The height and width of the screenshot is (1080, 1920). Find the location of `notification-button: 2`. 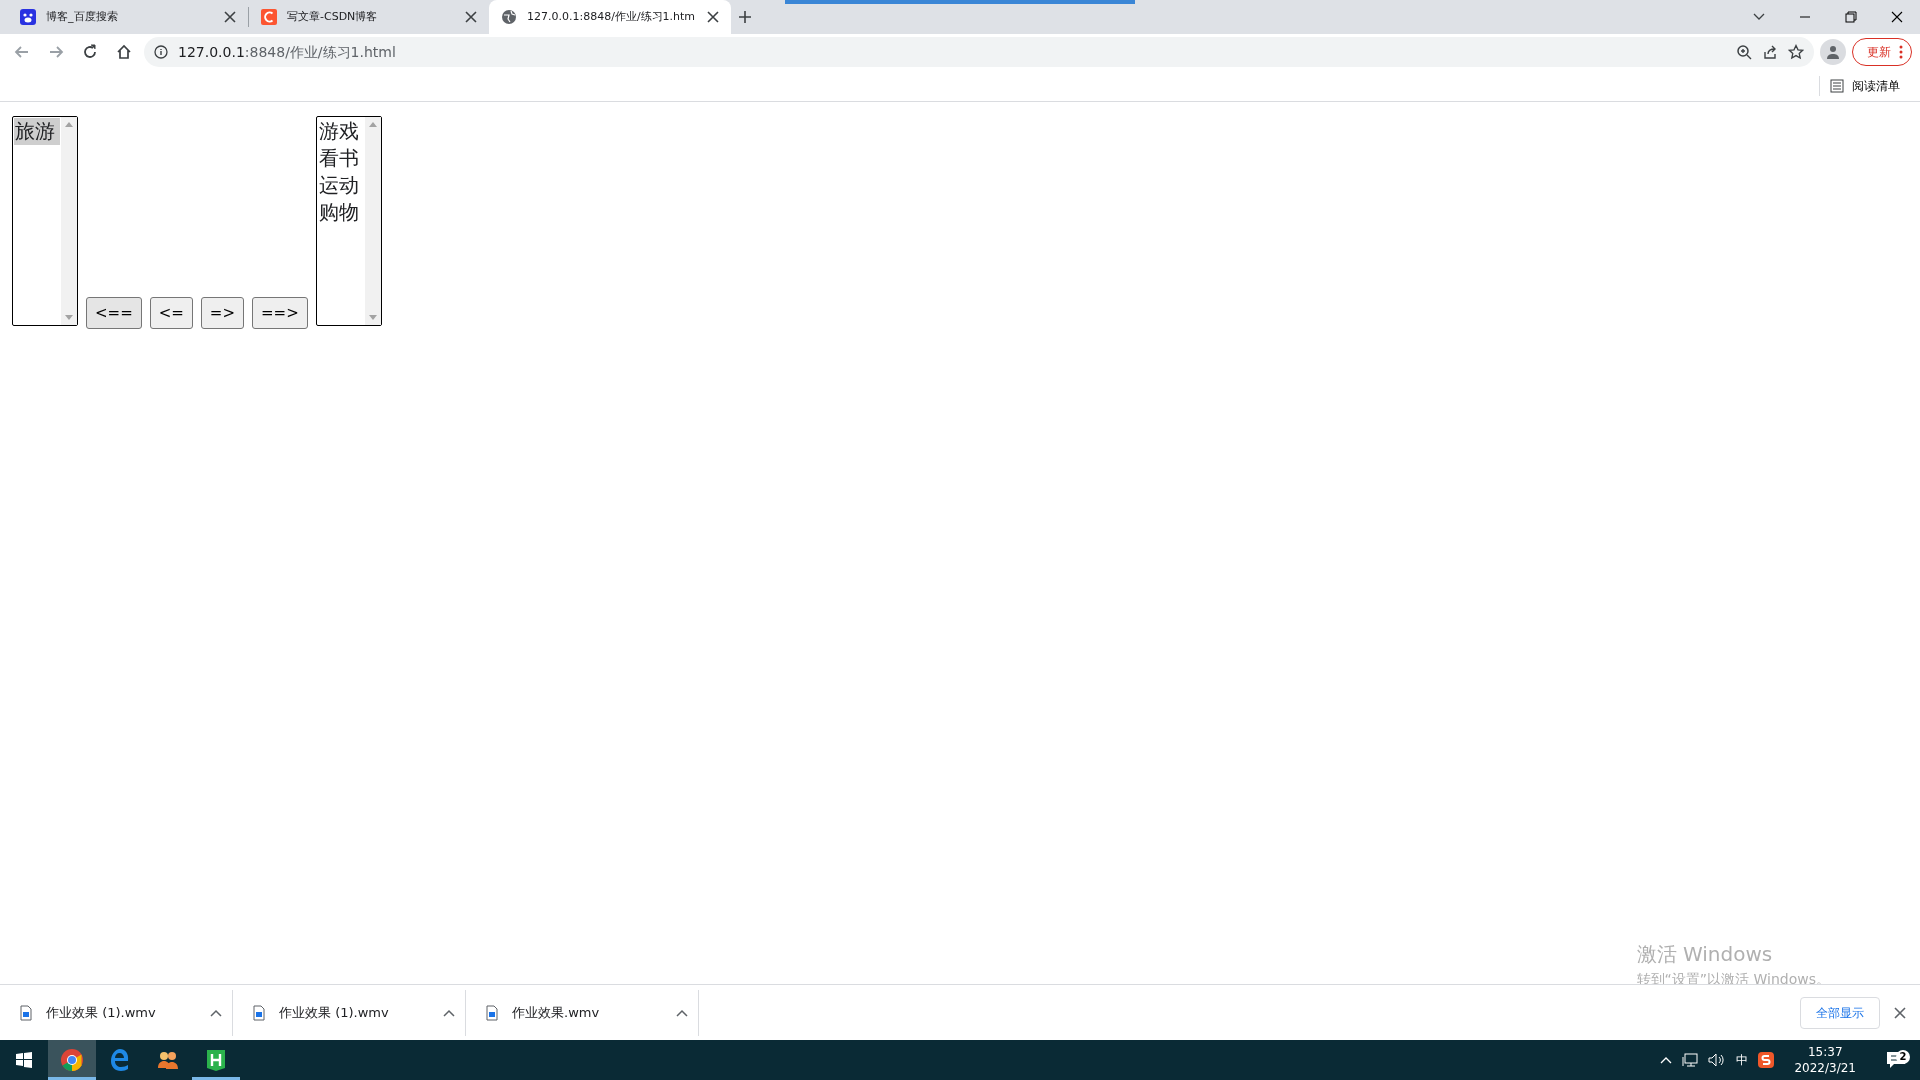

notification-button: 2 is located at coordinates (1896, 1060).